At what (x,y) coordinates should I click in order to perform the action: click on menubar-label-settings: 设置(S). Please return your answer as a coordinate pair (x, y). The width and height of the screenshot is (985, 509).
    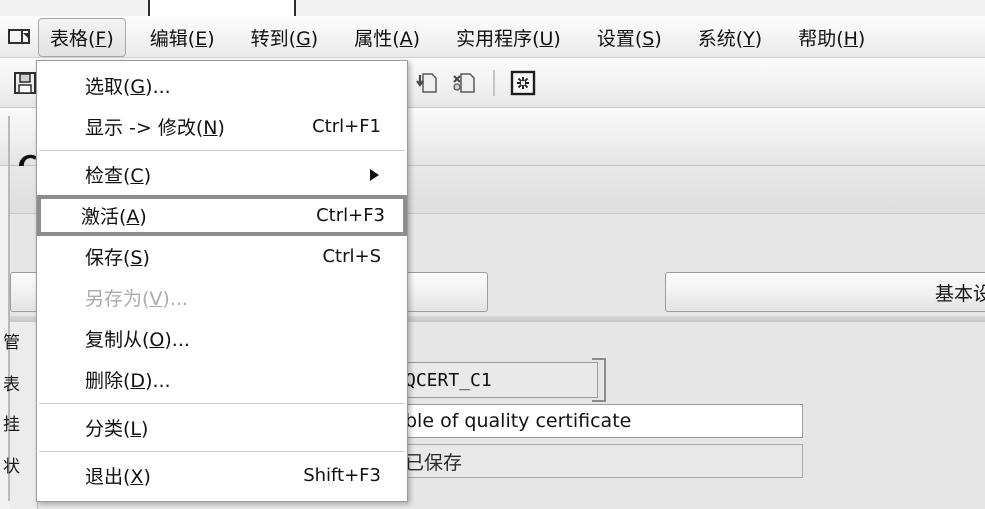
    Looking at the image, I should click on (629, 38).